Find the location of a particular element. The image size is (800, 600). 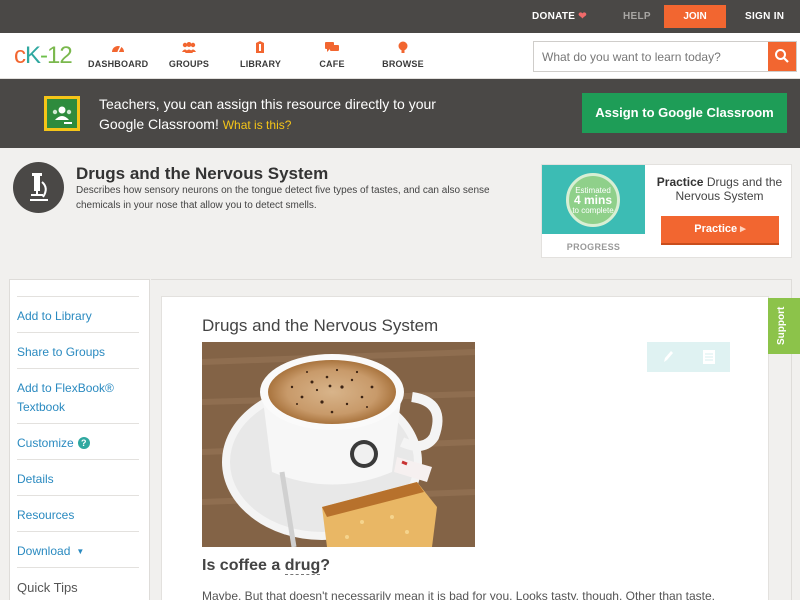

nav-cafe-label: CAFE is located at coordinates (332, 64).